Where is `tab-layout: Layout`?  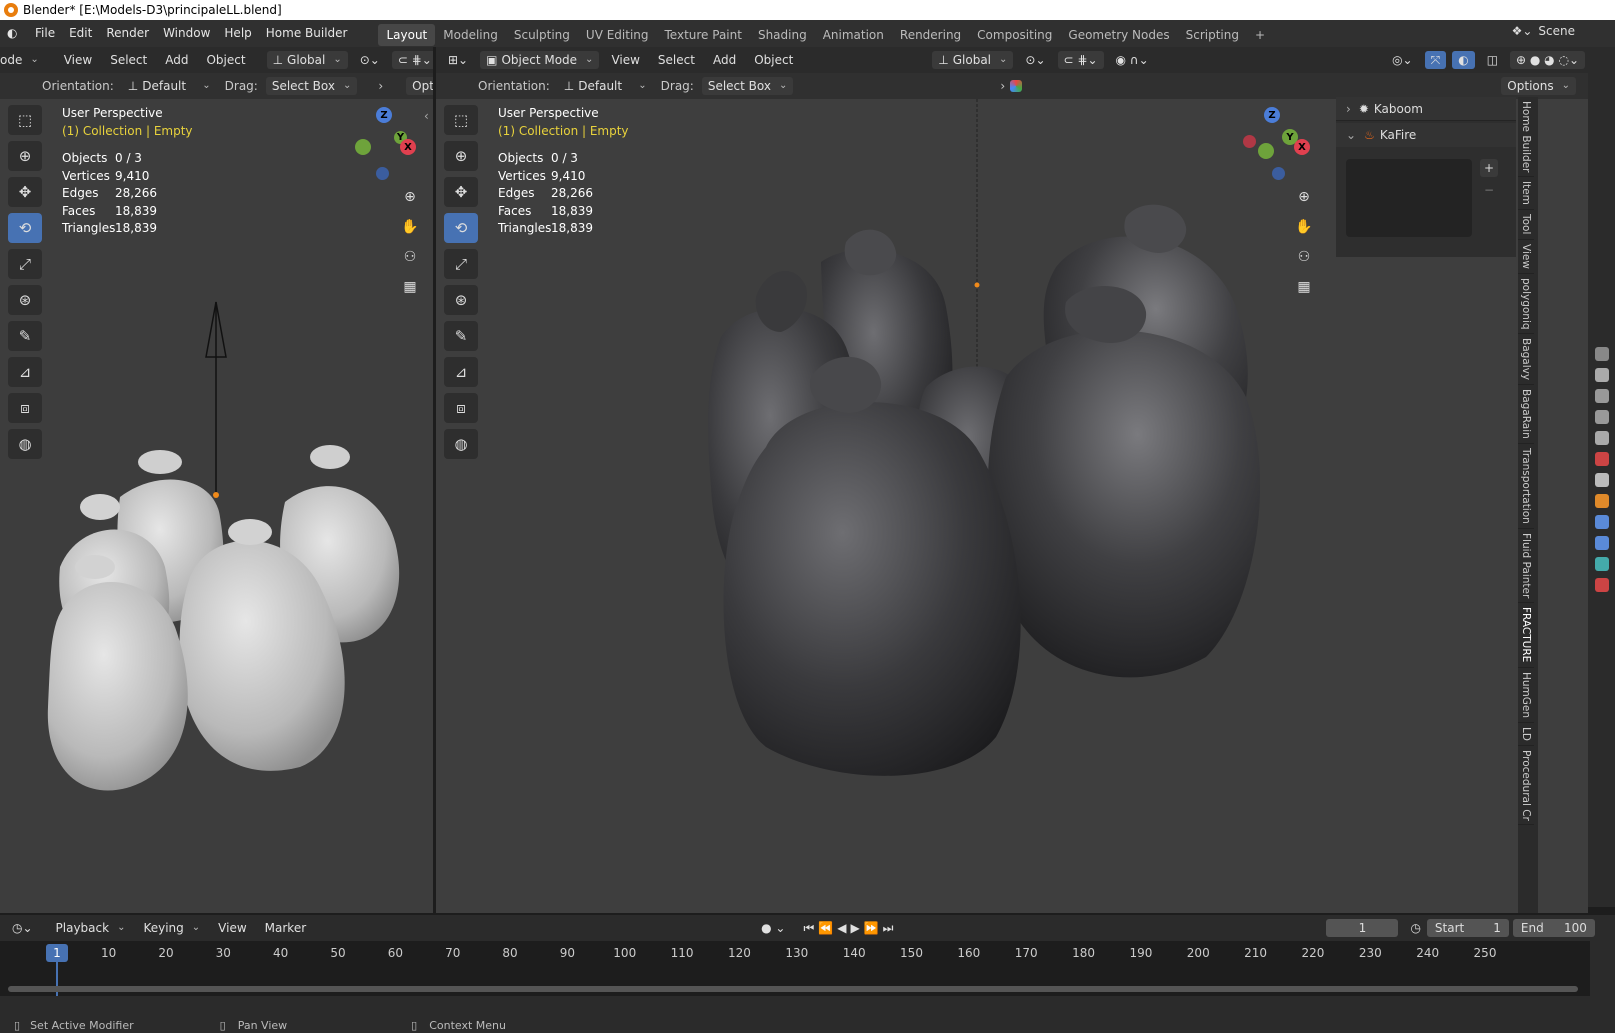
tab-layout: Layout is located at coordinates (407, 34).